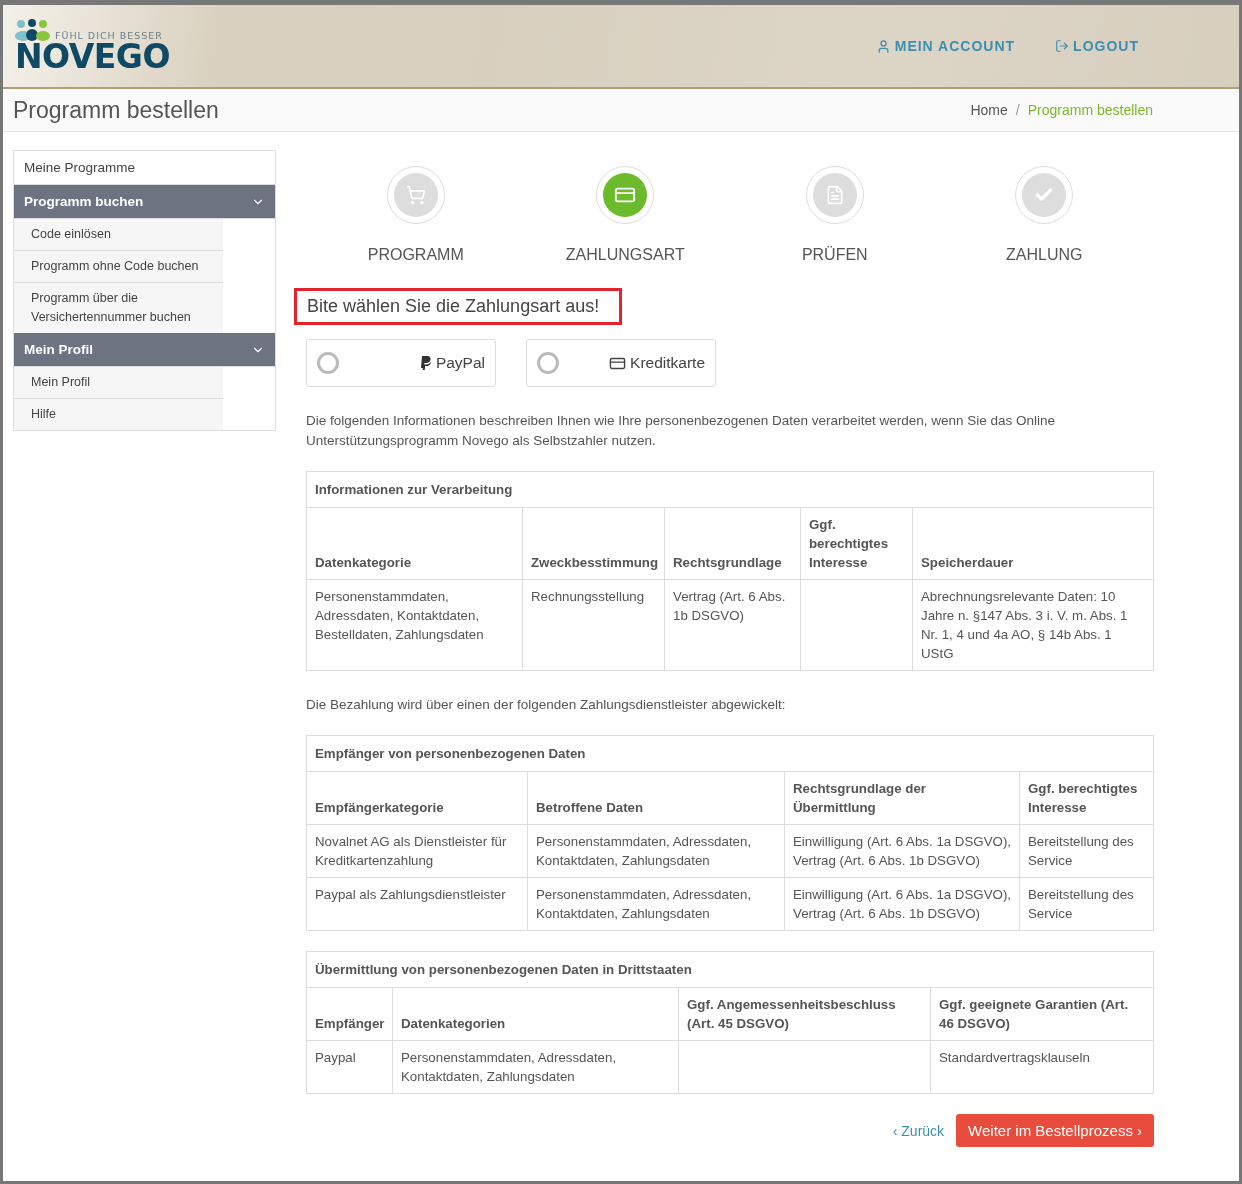 This screenshot has height=1184, width=1242. What do you see at coordinates (414, 625) in the screenshot?
I see `table-cell: Personenstammdaten, Adressdaten, Kontaktdaten, Bestelldaten, Zahlungsdaten` at bounding box center [414, 625].